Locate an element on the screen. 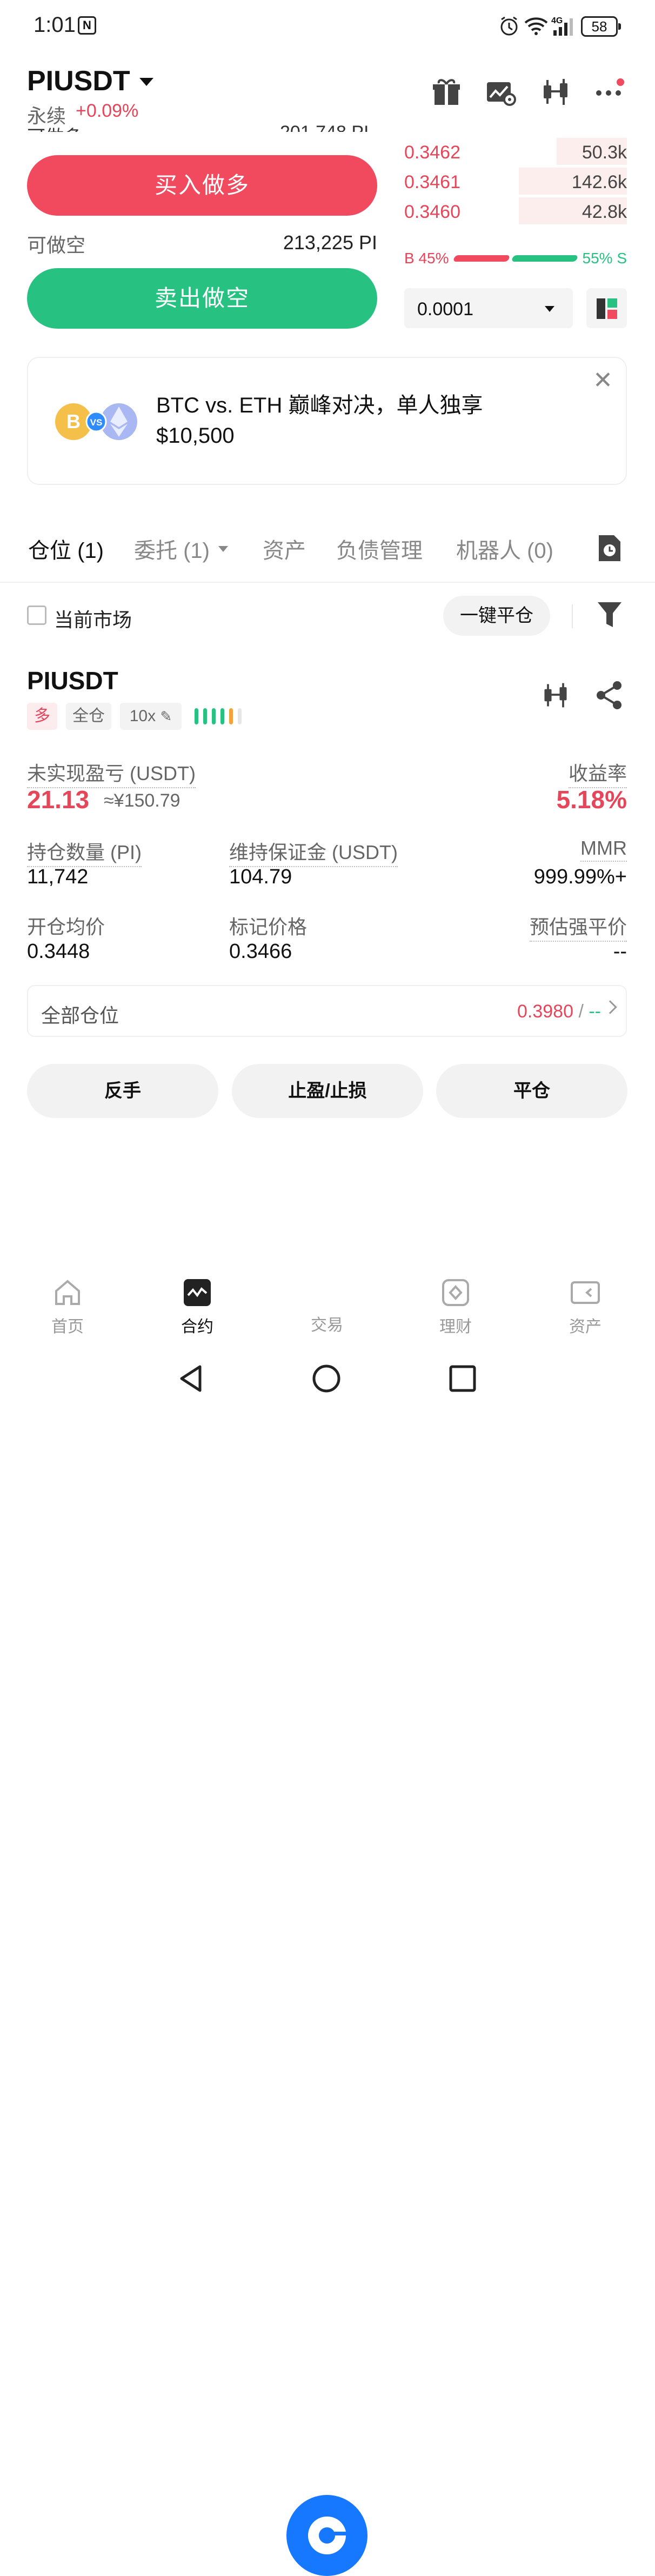 The image size is (655, 2576). buy-long-button: 买入做多 is located at coordinates (202, 185).